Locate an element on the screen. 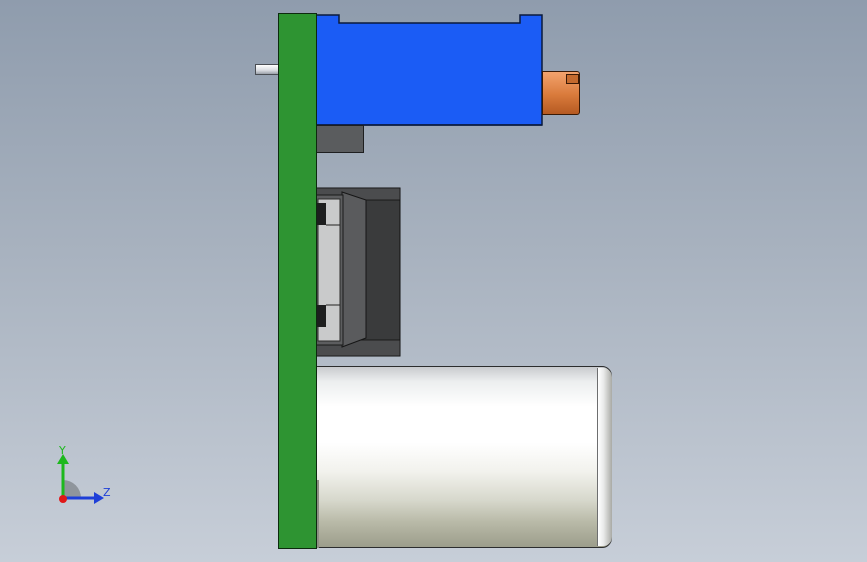 The height and width of the screenshot is (562, 867). orientation-triad: Y Z is located at coordinates (84, 474).